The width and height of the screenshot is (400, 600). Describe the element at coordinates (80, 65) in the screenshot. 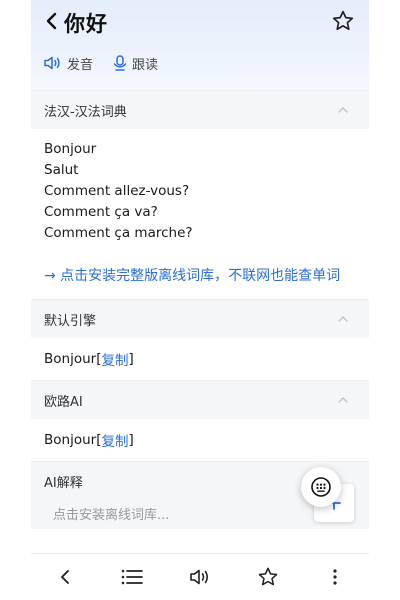

I see `pronounce-label: 发音` at that location.